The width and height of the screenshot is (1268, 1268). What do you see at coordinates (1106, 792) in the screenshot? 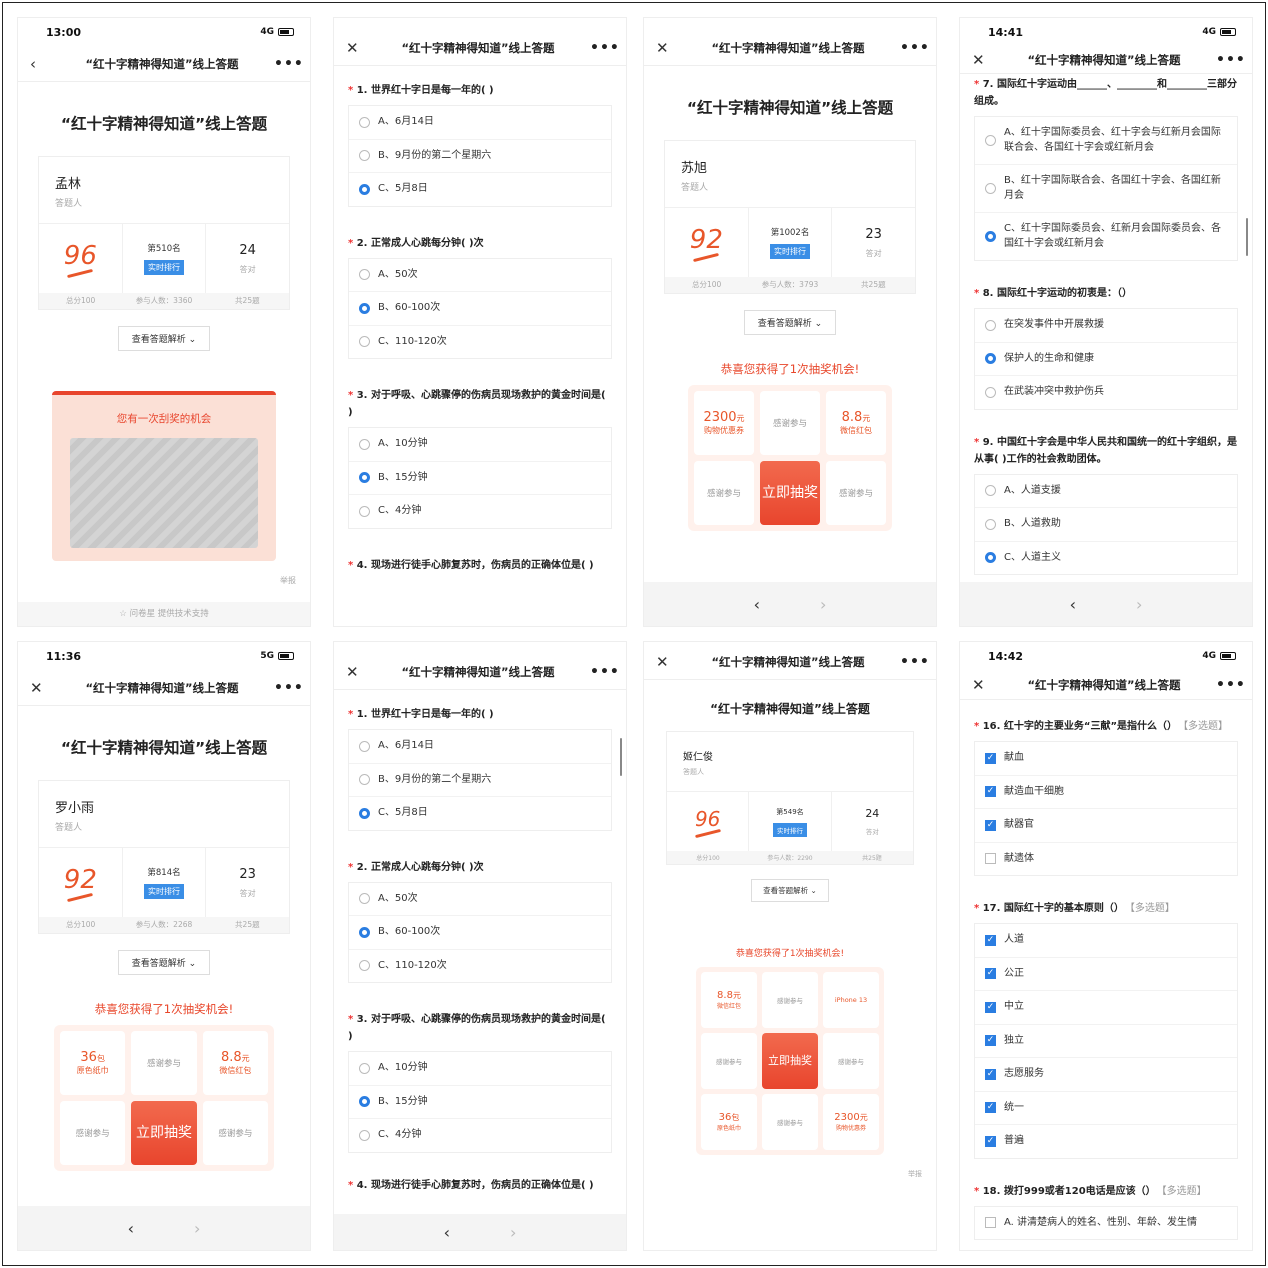
I see `checkbox-option: ✓ 献造血干细胞` at bounding box center [1106, 792].